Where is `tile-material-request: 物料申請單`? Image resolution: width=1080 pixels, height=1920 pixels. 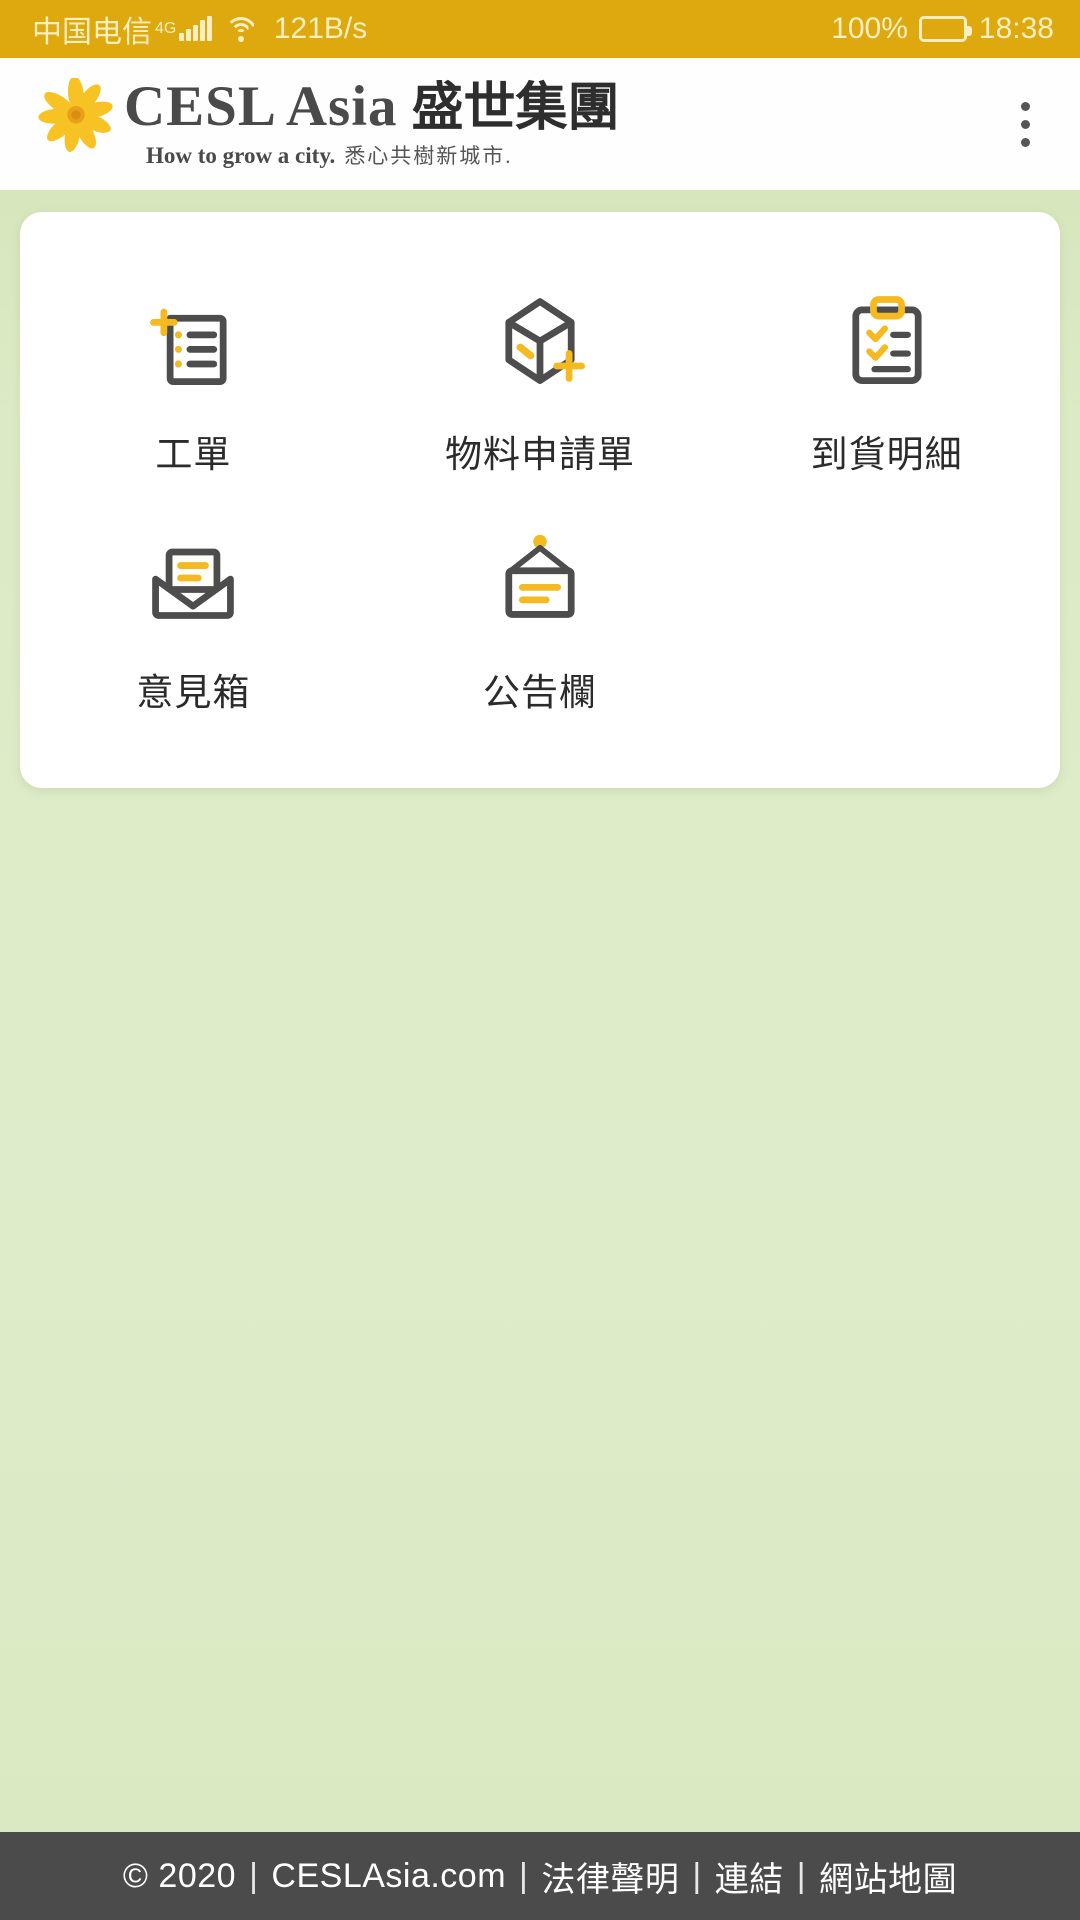 tile-material-request: 物料申請單 is located at coordinates (540, 389).